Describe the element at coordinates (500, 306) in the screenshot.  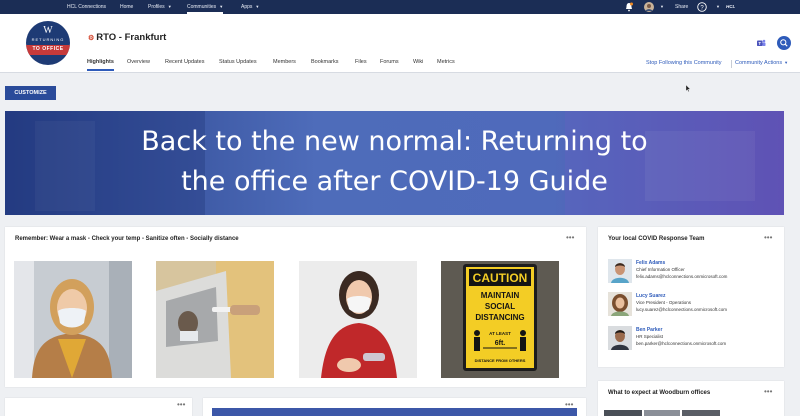
I see `sign-line-social: SOCIAL` at that location.